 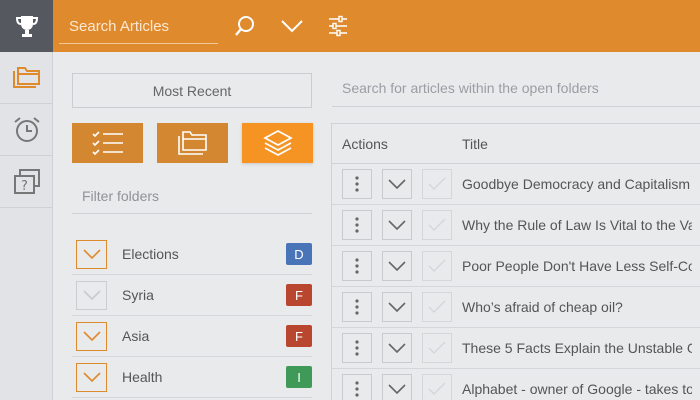 I want to click on folder-name: Asia, so click(x=136, y=336).